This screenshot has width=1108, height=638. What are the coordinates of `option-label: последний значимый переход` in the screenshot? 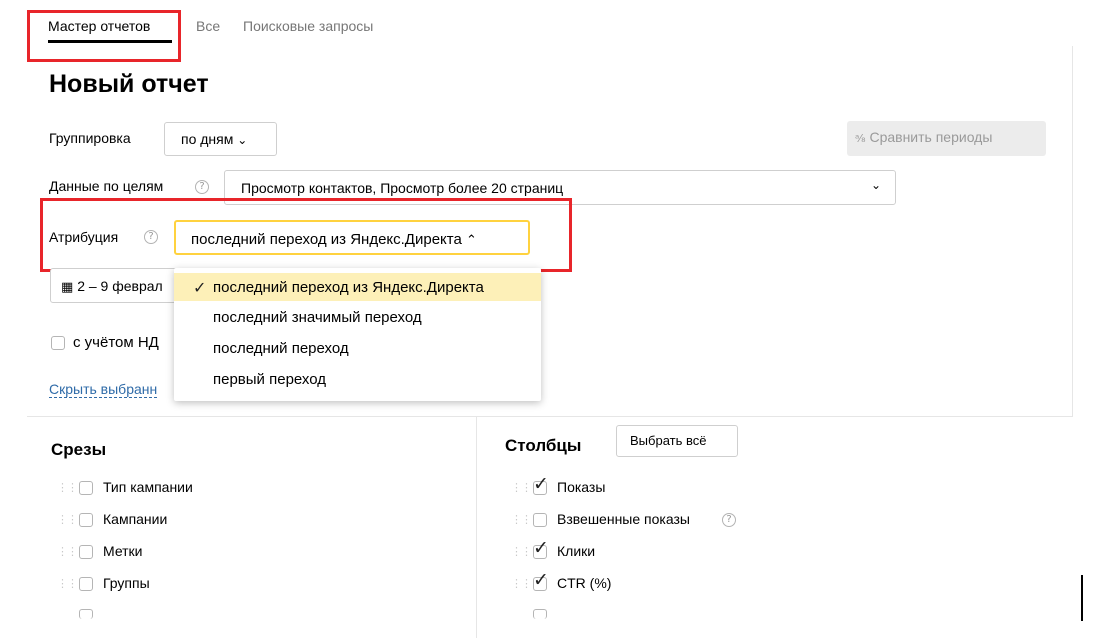 It's located at (317, 317).